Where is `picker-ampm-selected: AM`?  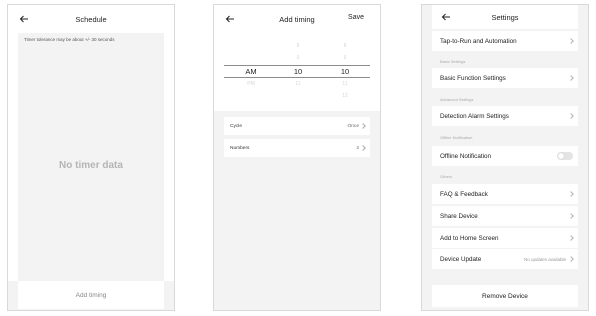
picker-ampm-selected: AM is located at coordinates (251, 71).